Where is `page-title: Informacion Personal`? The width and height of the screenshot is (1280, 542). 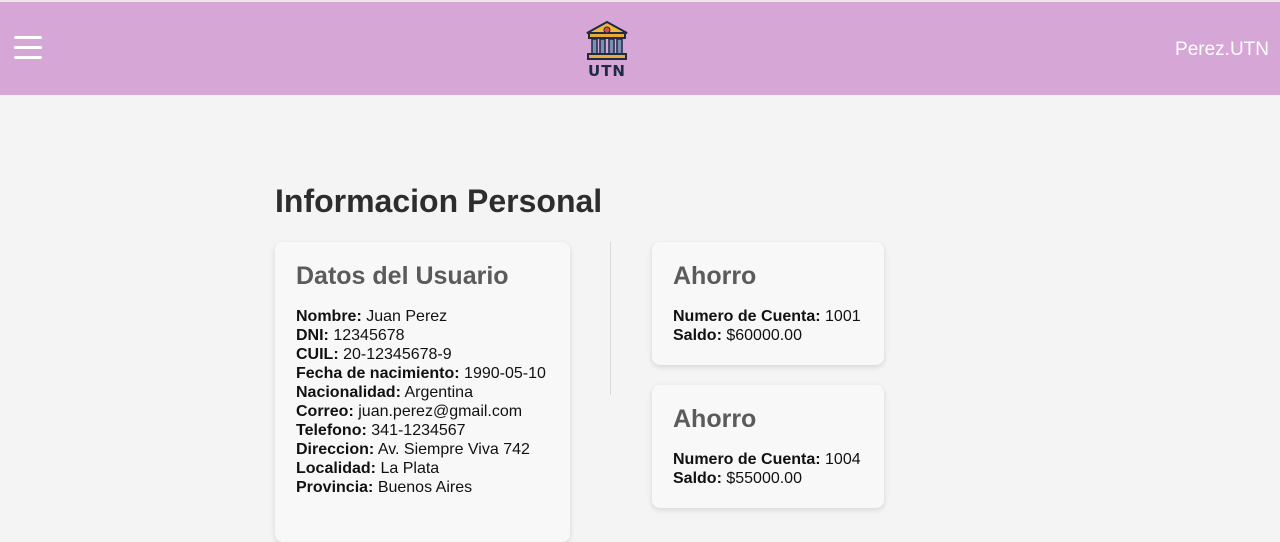
page-title: Informacion Personal is located at coordinates (439, 201).